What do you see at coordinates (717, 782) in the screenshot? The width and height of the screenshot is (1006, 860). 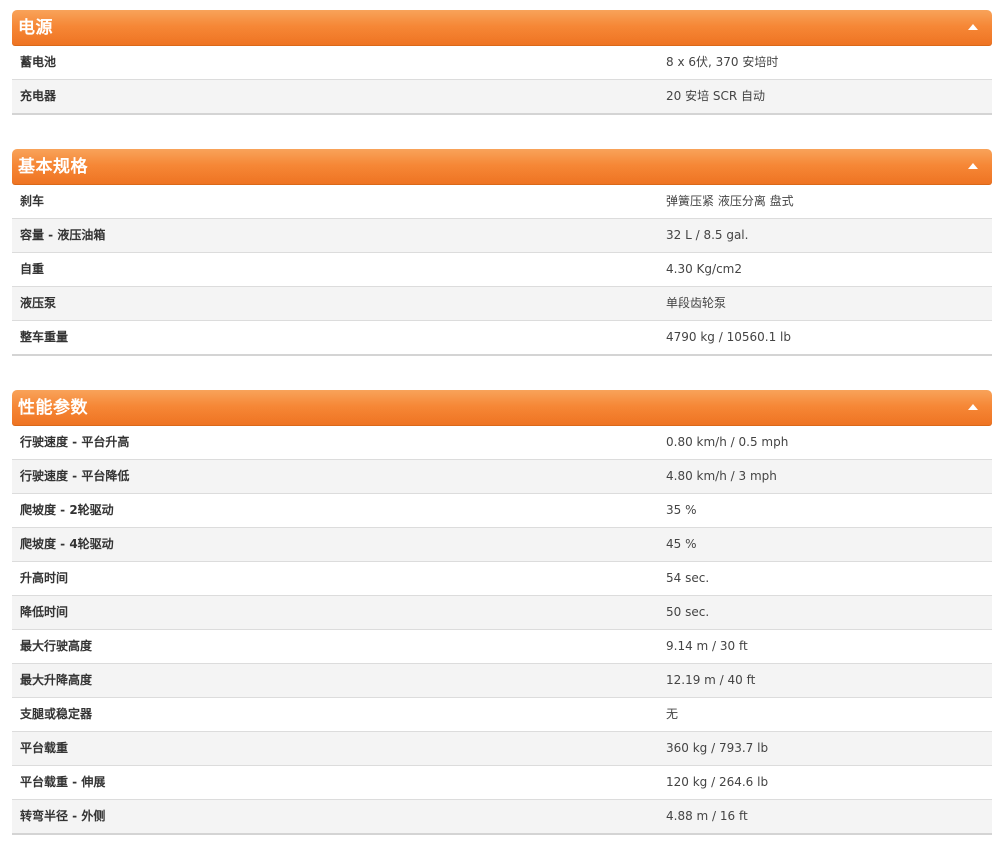 I see `spec-value: 120 kg / 264.6 lb` at bounding box center [717, 782].